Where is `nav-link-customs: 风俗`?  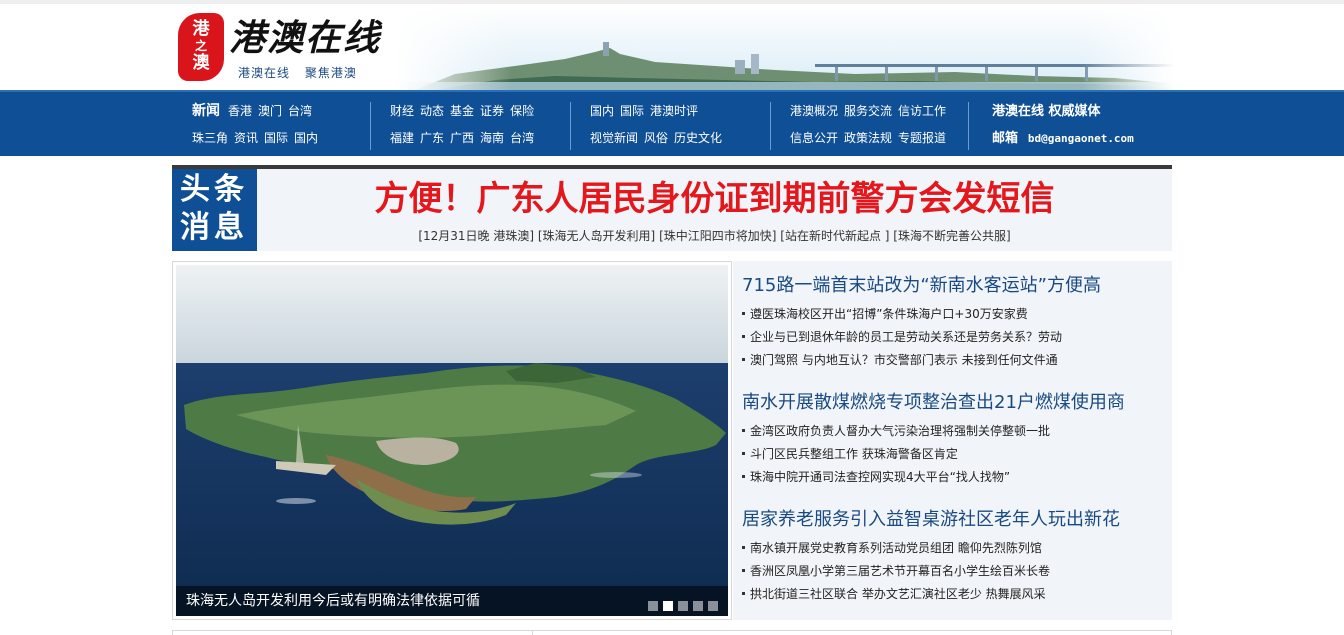
nav-link-customs: 风俗 is located at coordinates (656, 138).